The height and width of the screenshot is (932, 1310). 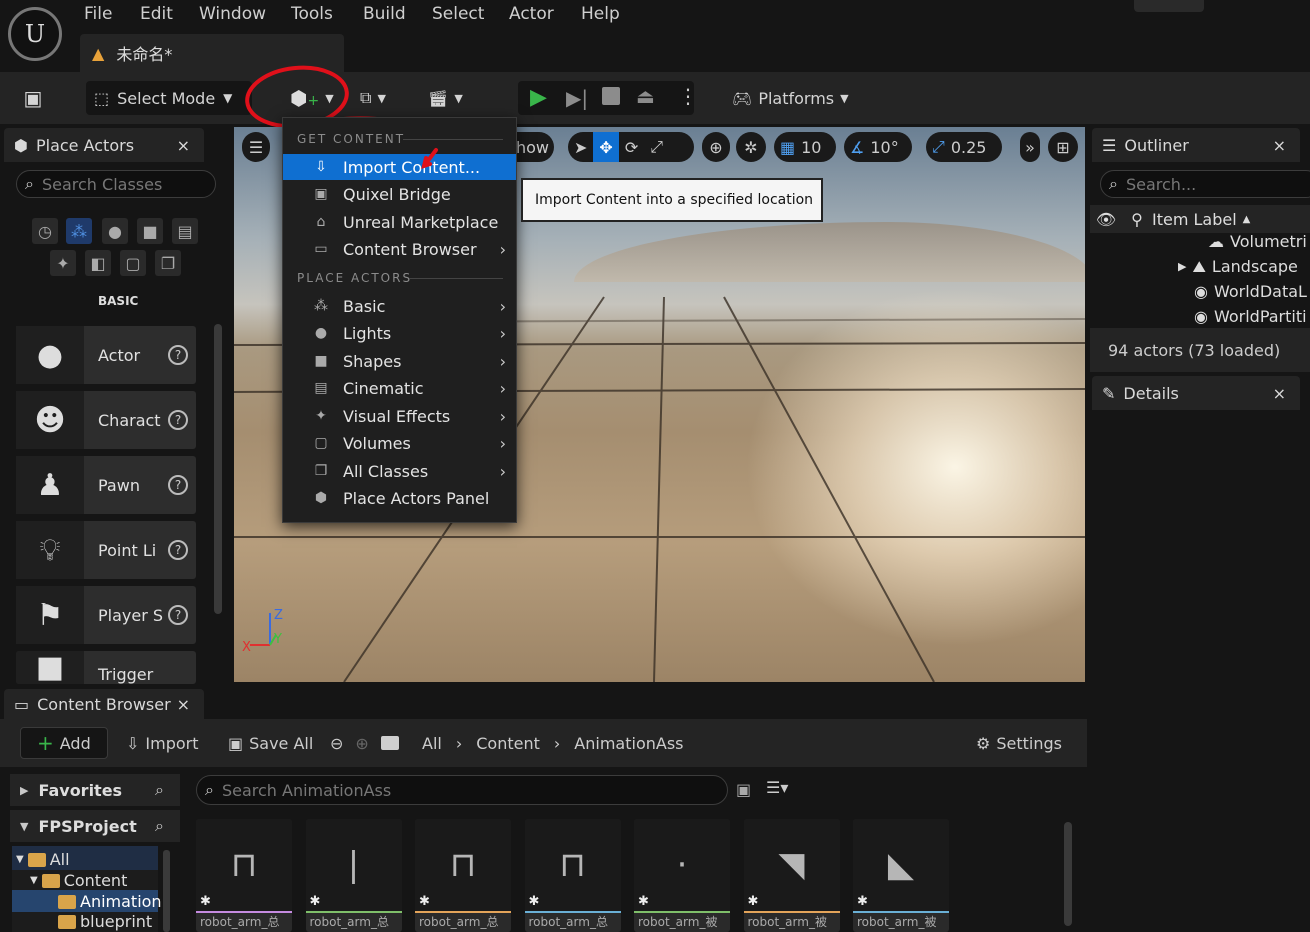 I want to click on actor-item: ♟ Pawn ?, so click(x=106, y=485).